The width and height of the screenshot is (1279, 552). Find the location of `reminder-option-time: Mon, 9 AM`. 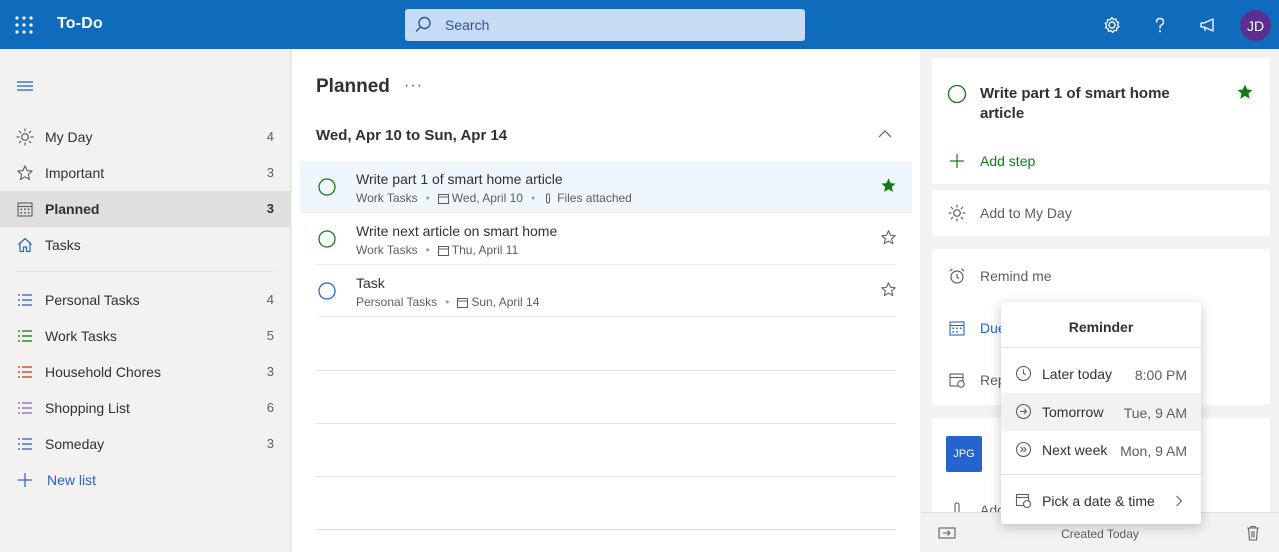

reminder-option-time: Mon, 9 AM is located at coordinates (1153, 451).